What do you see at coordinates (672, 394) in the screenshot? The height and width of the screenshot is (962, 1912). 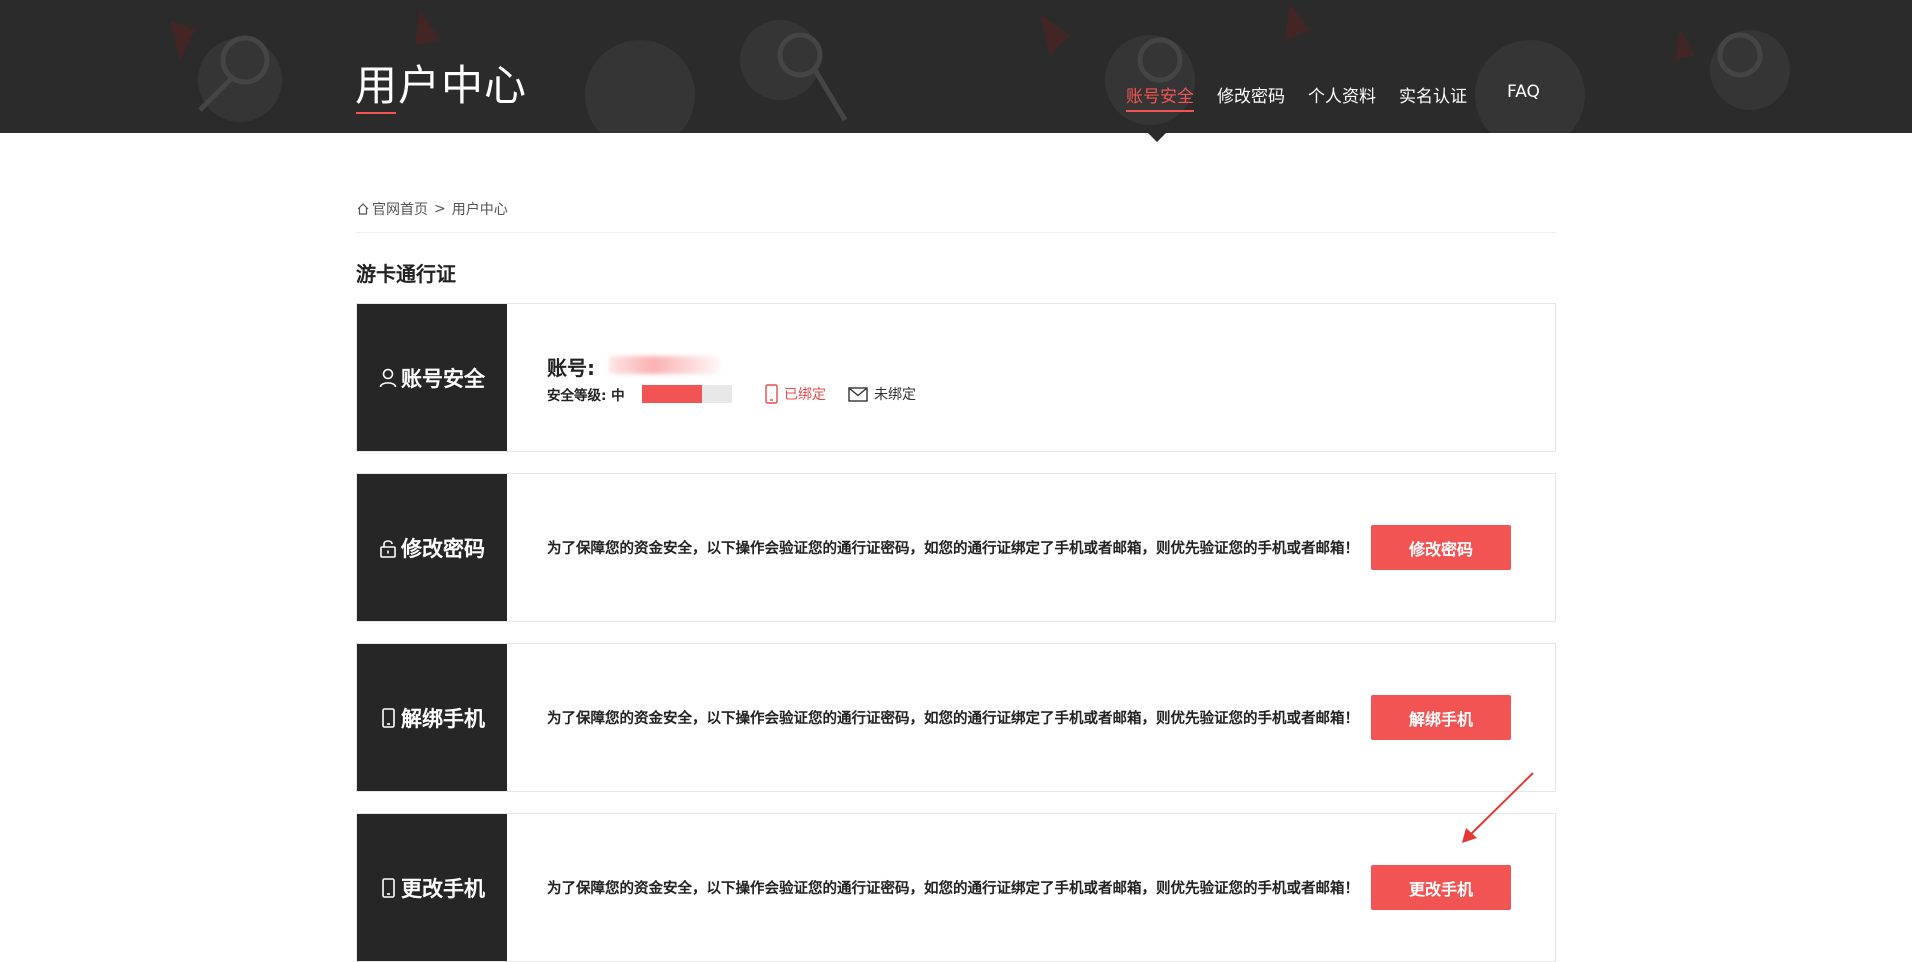 I see `security-level-fill` at bounding box center [672, 394].